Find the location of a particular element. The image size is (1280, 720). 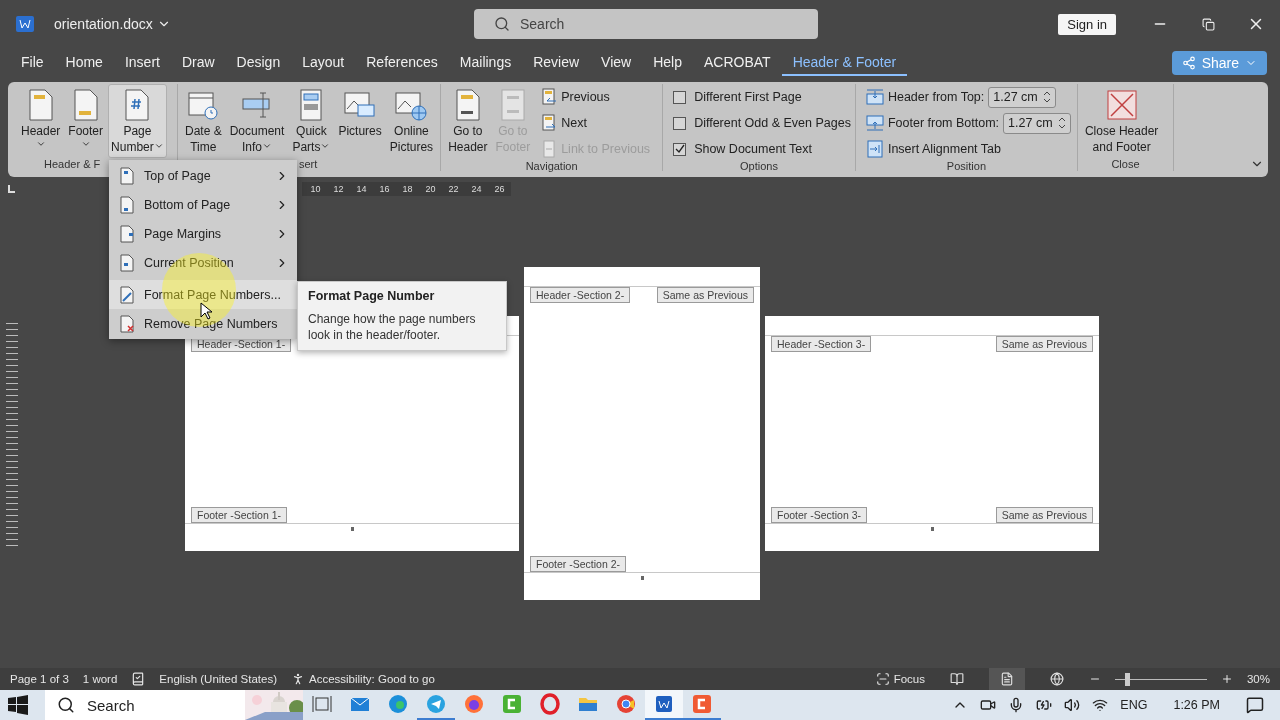

ribbon-button: Document Info is located at coordinates (257, 121).